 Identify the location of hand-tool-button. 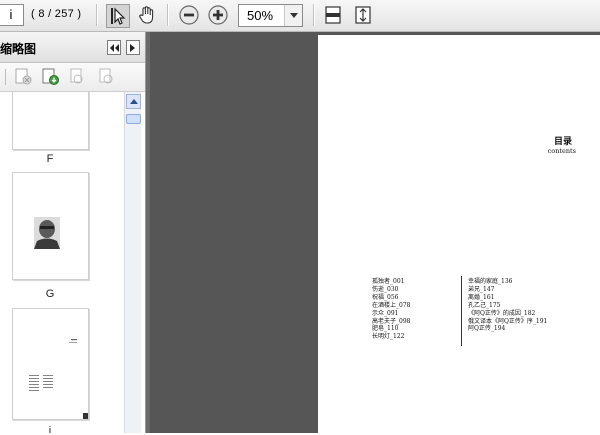
(147, 15).